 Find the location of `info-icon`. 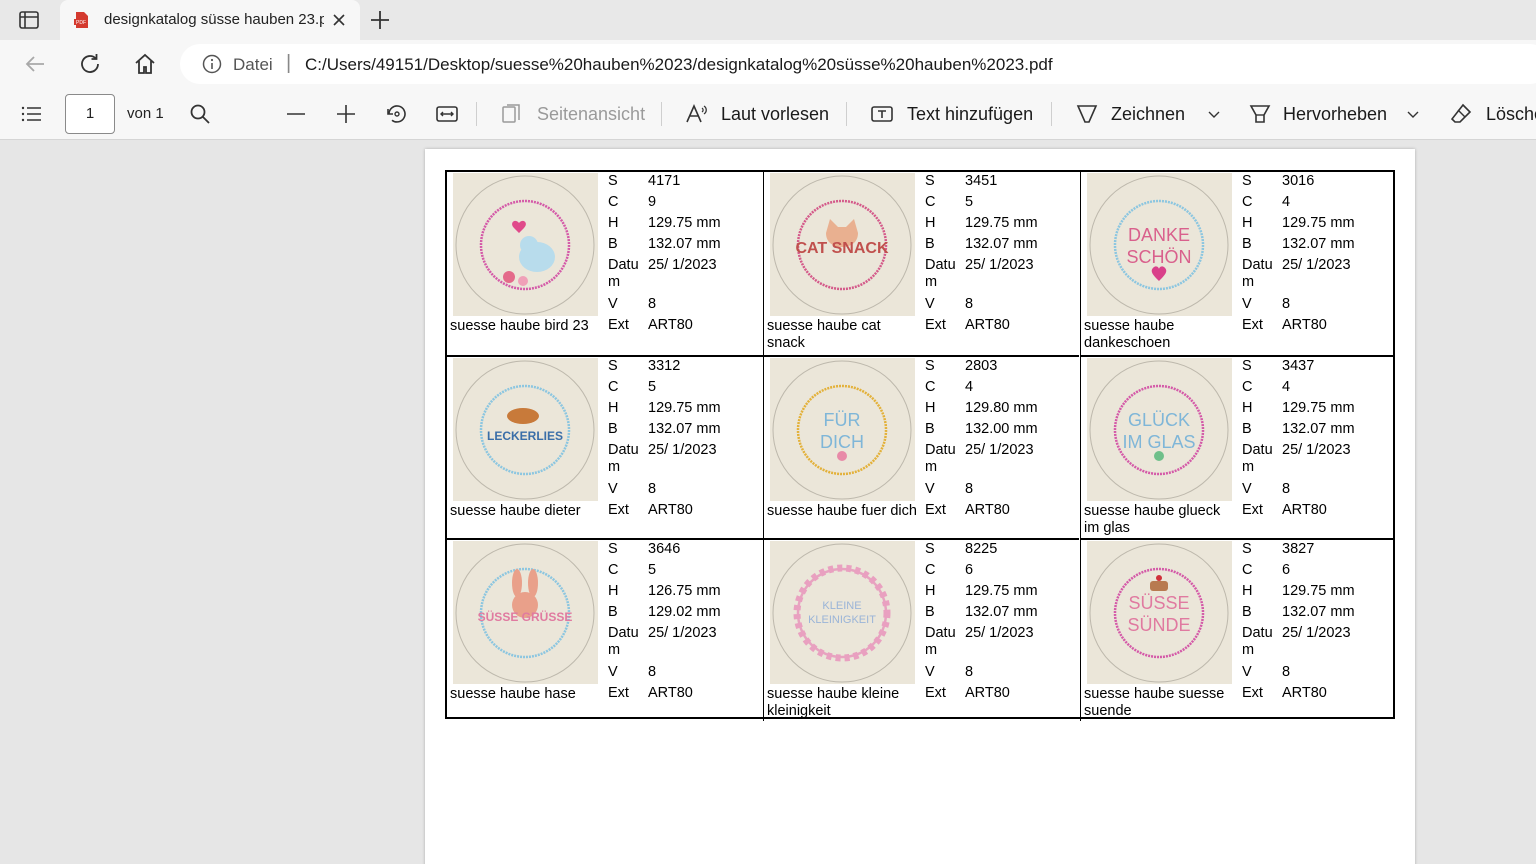

info-icon is located at coordinates (212, 64).